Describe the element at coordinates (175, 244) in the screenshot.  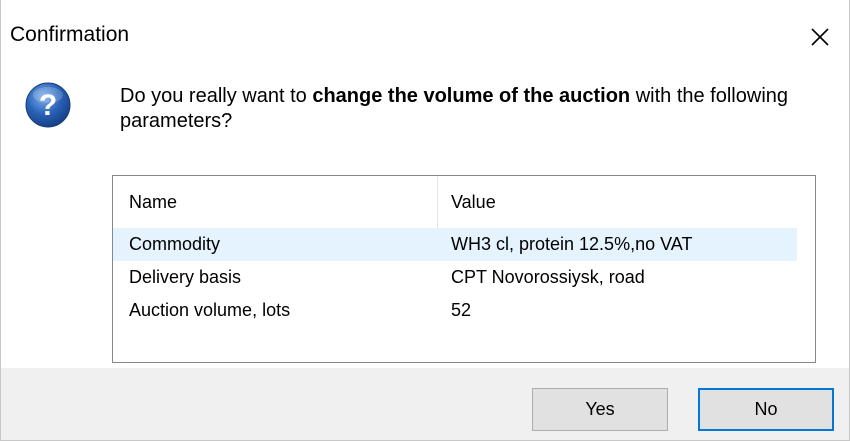
I see `row-name: Commodity` at that location.